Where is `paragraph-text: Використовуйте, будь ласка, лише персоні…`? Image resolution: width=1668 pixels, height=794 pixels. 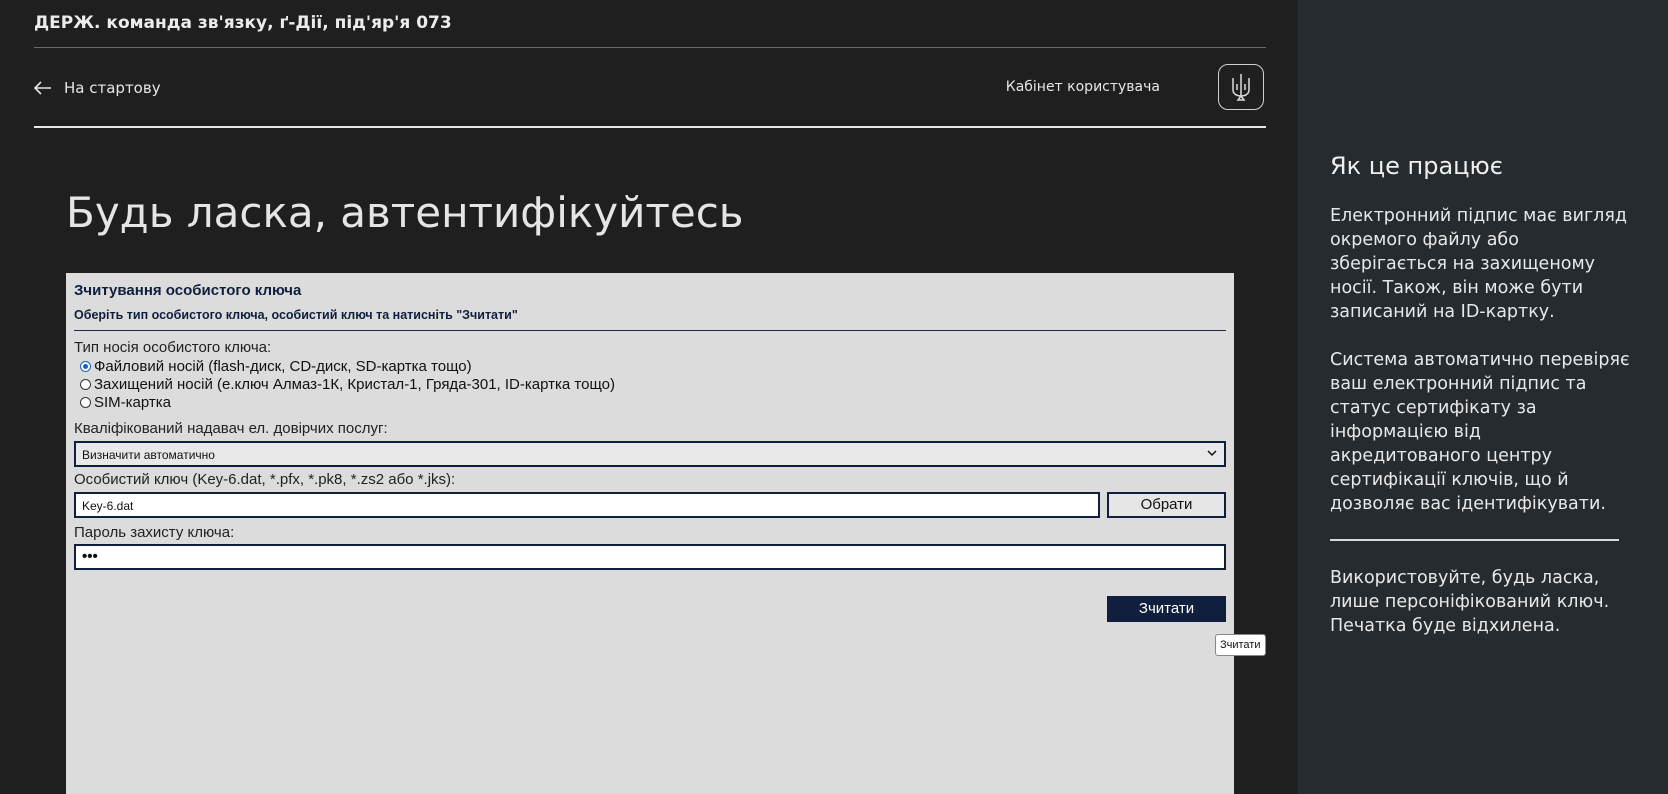
paragraph-text: Використовуйте, будь ласка, лише персоні… is located at coordinates (1470, 602).